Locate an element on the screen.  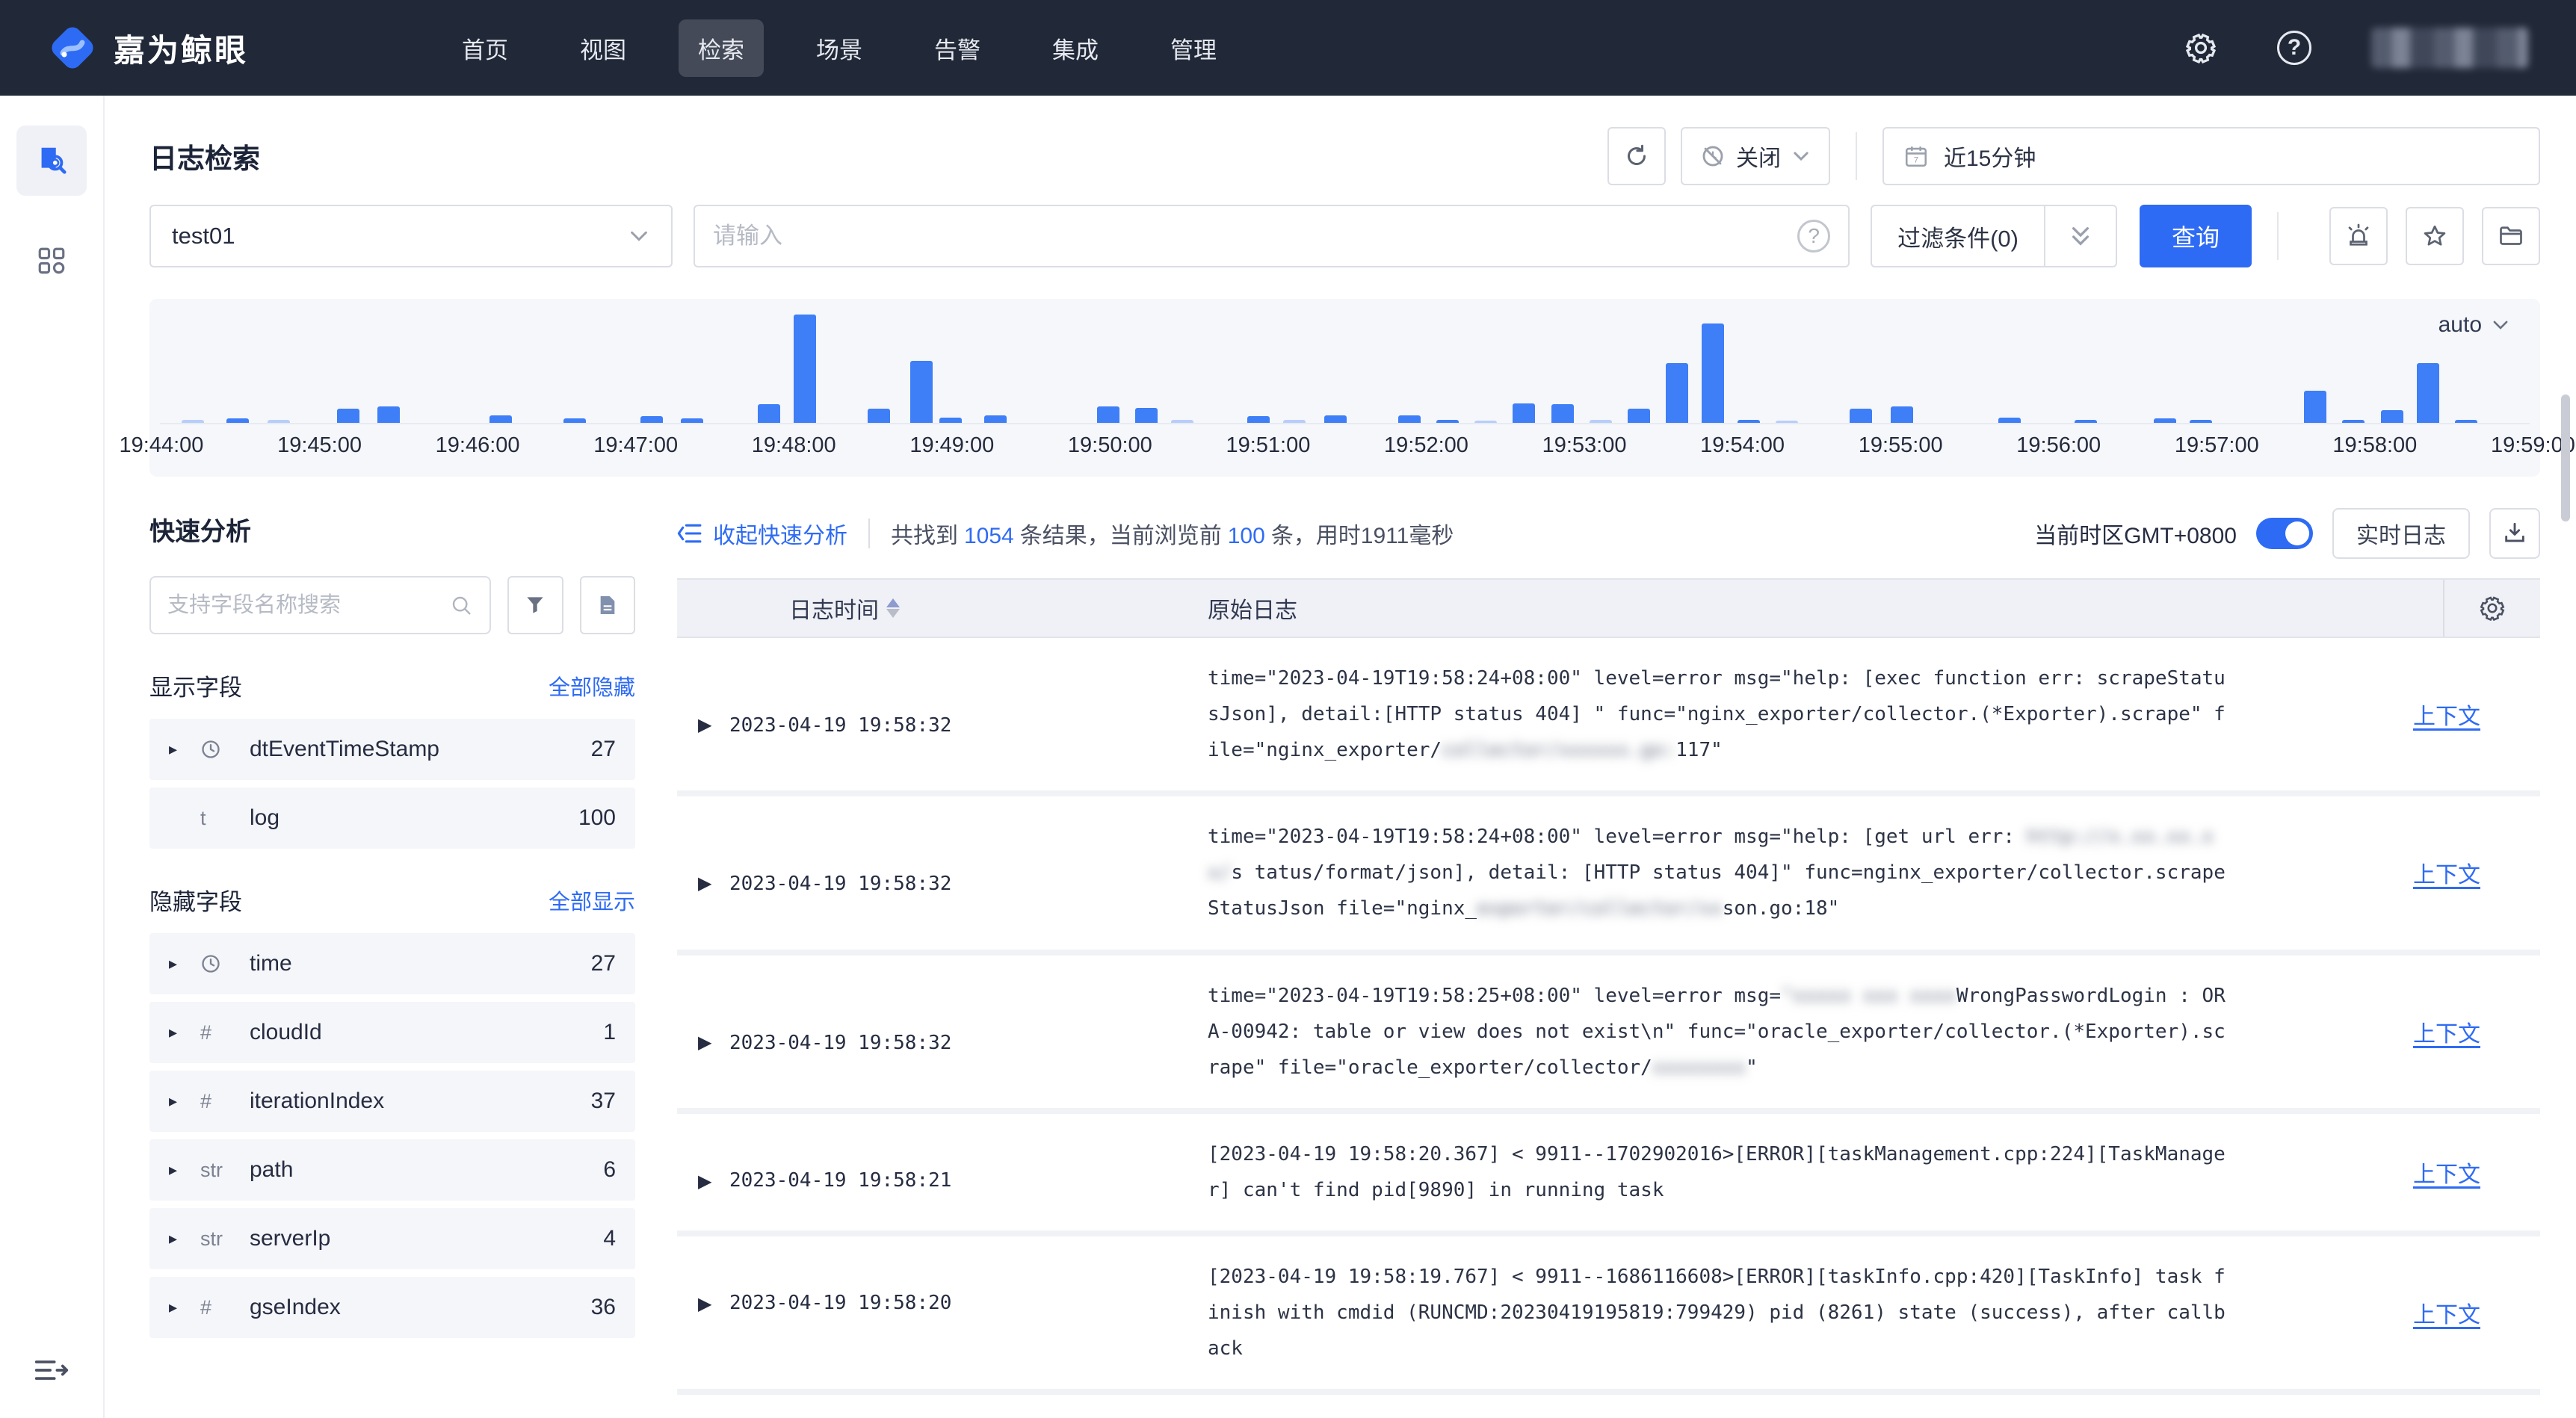
nav-item: 视图 is located at coordinates (603, 48).